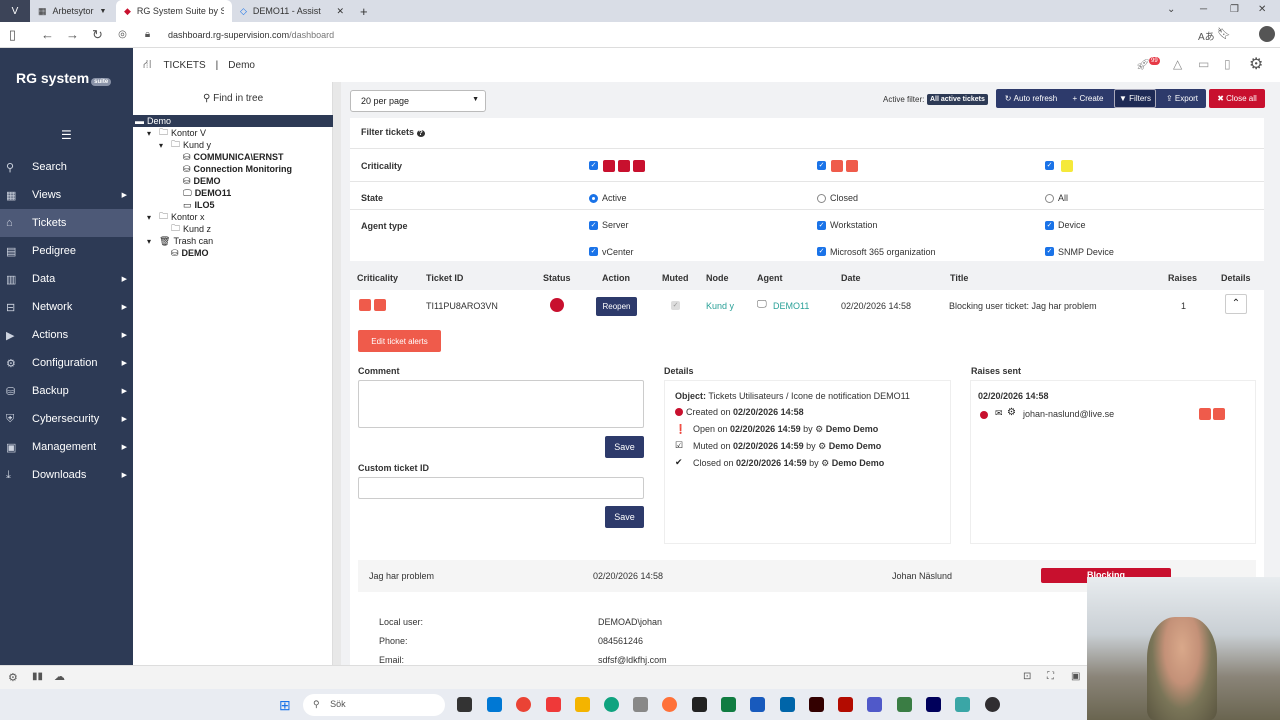 Image resolution: width=1280 pixels, height=720 pixels. Describe the element at coordinates (1236, 304) in the screenshot. I see `collapse-details-button: ⌃` at that location.